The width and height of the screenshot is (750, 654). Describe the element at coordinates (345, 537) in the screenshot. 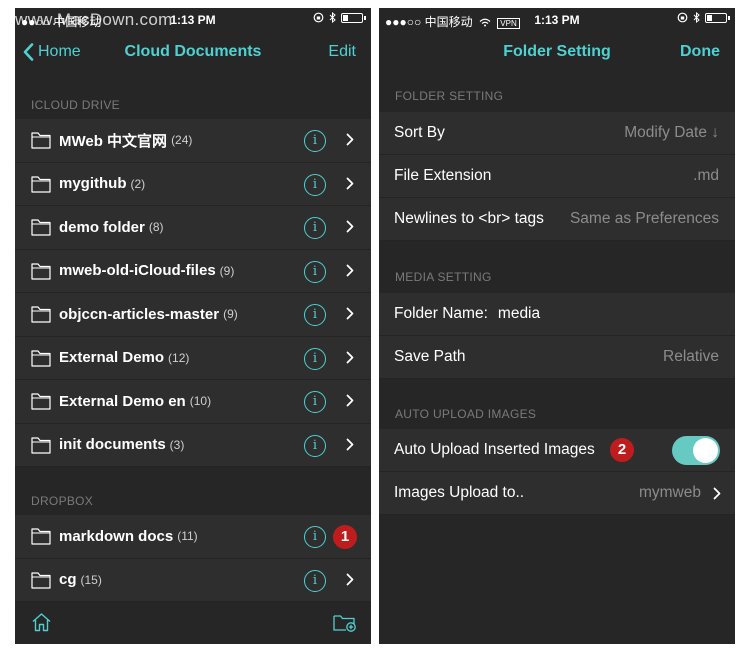

I see `callout-badge-1: 1` at that location.